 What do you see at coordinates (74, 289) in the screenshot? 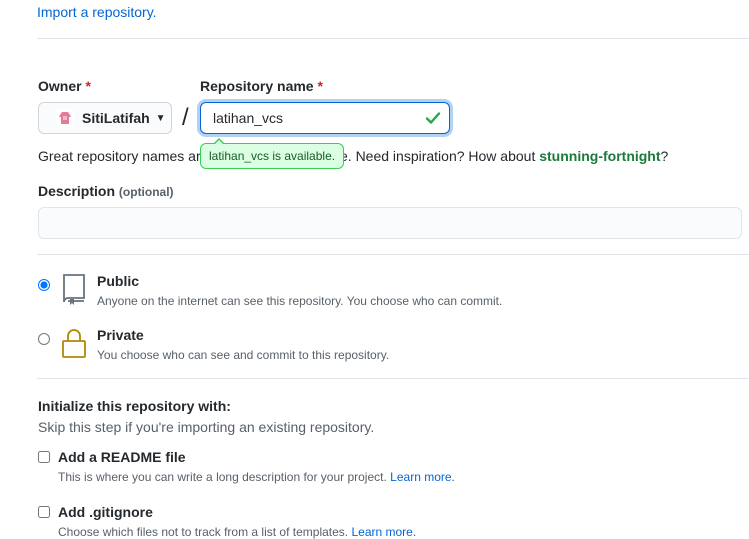
I see `repo-icon` at bounding box center [74, 289].